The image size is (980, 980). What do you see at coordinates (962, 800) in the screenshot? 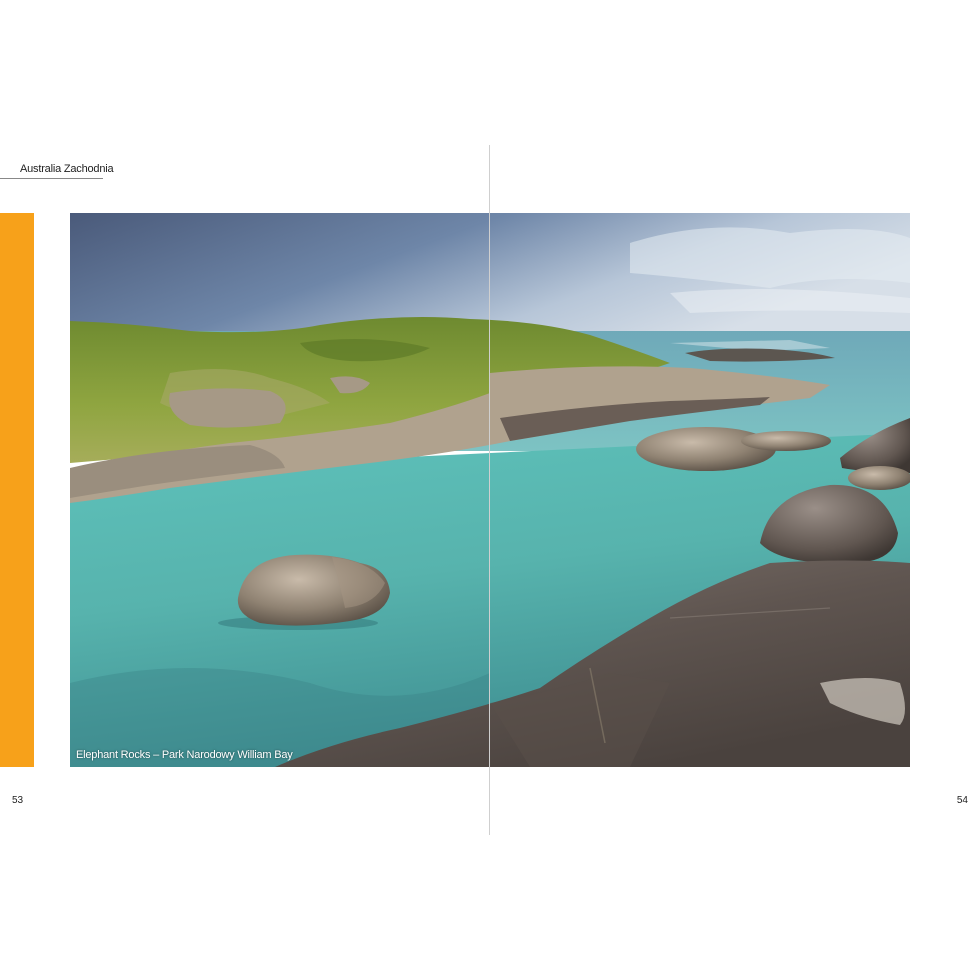
I see `page-number-right: 54` at bounding box center [962, 800].